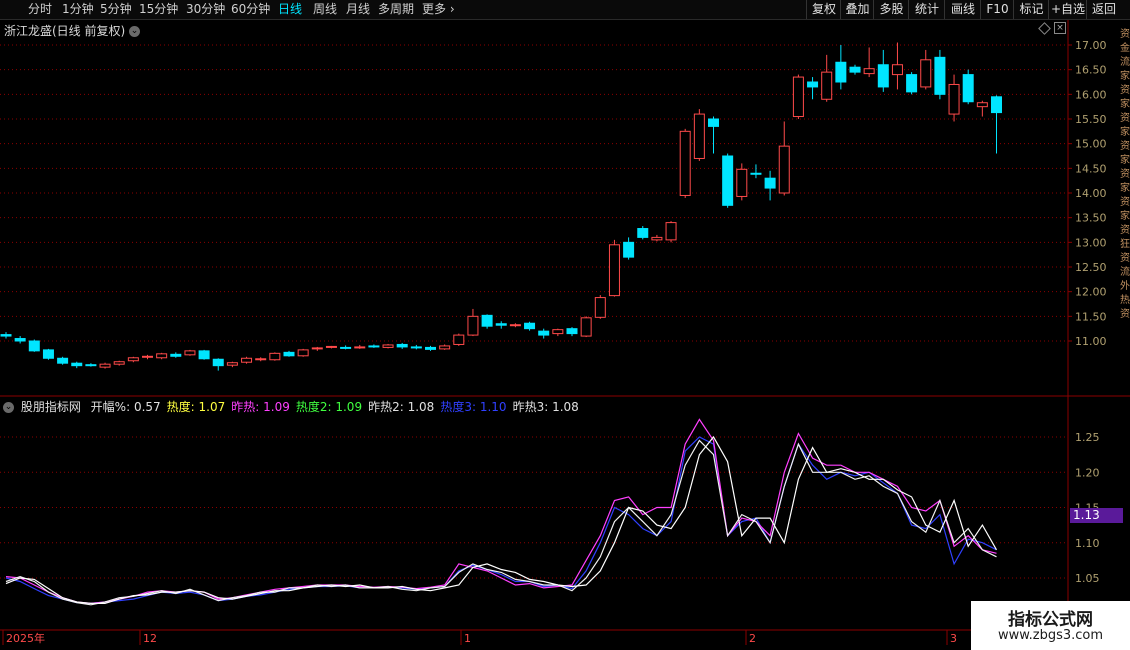 The width and height of the screenshot is (1130, 650). I want to click on date-tick-label: 2025年, so click(25, 638).